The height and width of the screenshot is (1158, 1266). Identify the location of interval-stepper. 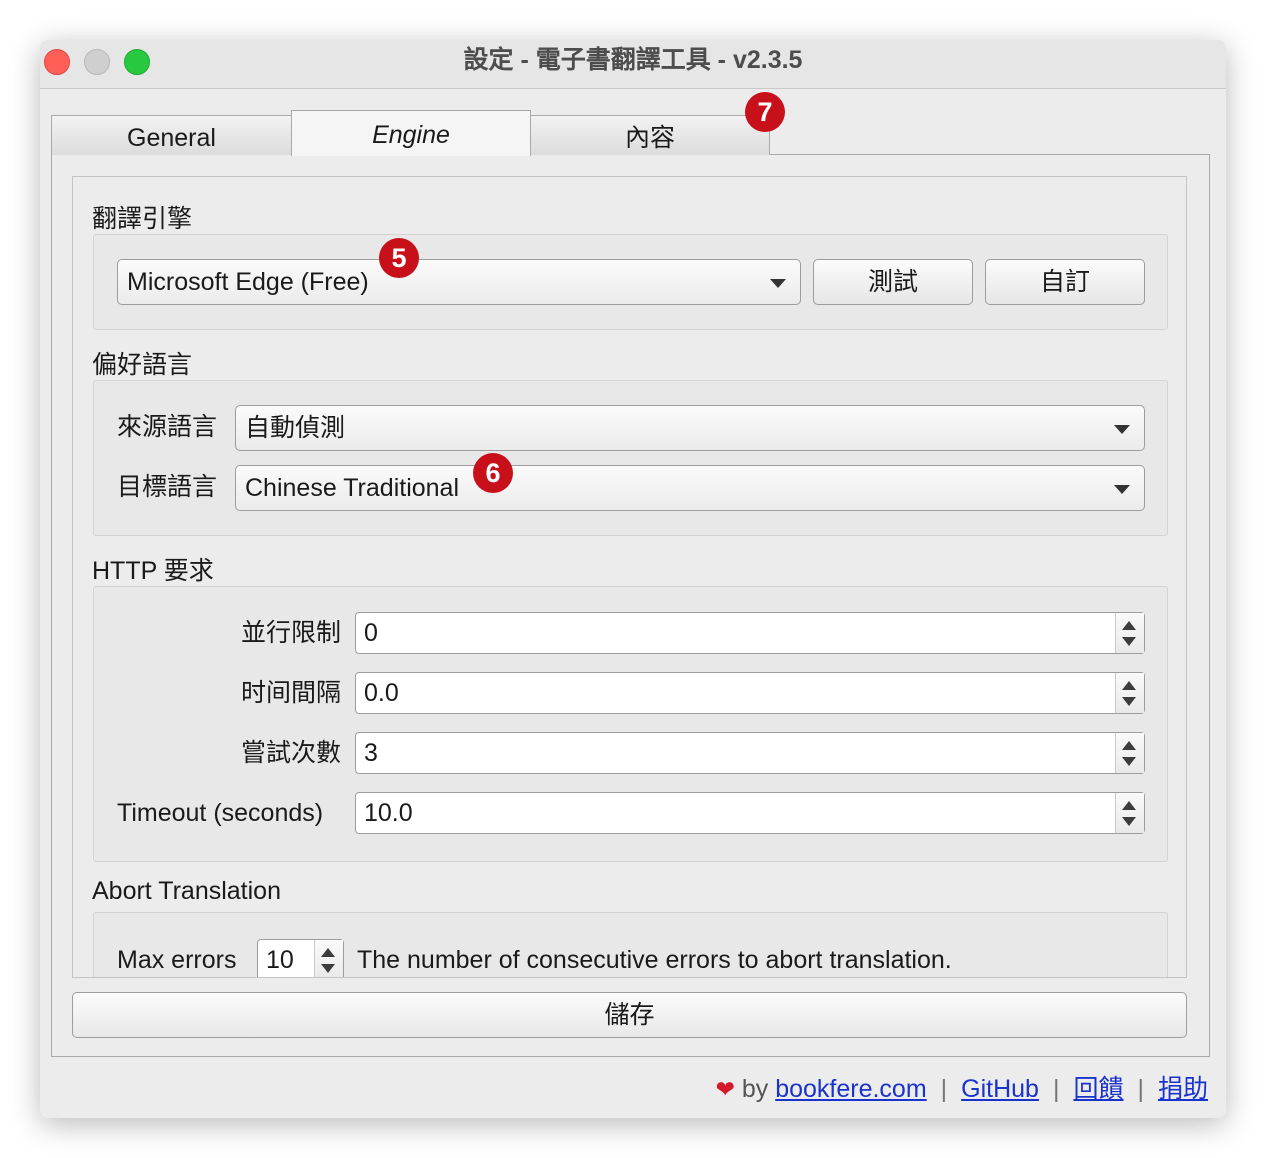
(1129, 693).